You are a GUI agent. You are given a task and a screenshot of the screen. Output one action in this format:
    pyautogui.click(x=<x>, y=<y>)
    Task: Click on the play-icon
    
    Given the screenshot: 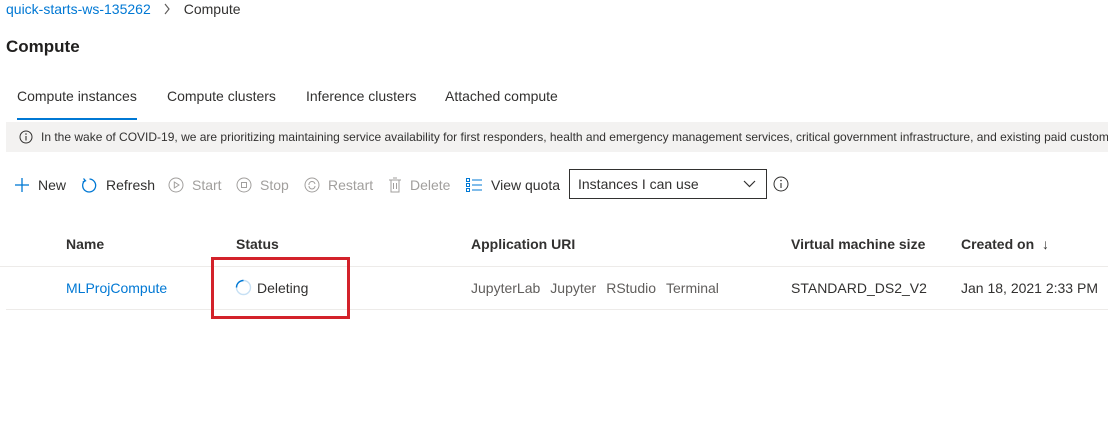 What is the action you would take?
    pyautogui.click(x=176, y=185)
    